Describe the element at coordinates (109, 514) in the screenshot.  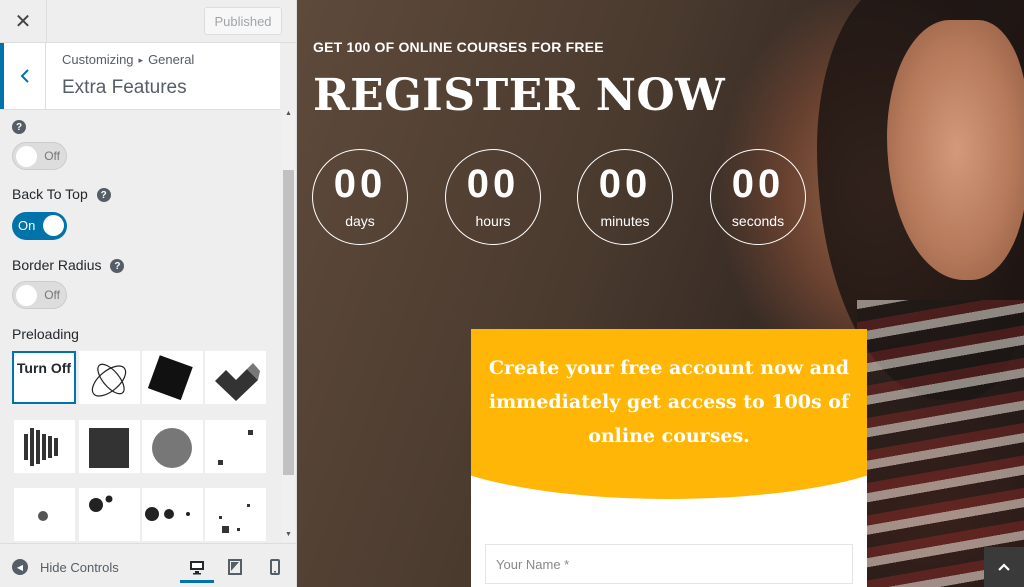
I see `preloader-option-bouncing-dots` at that location.